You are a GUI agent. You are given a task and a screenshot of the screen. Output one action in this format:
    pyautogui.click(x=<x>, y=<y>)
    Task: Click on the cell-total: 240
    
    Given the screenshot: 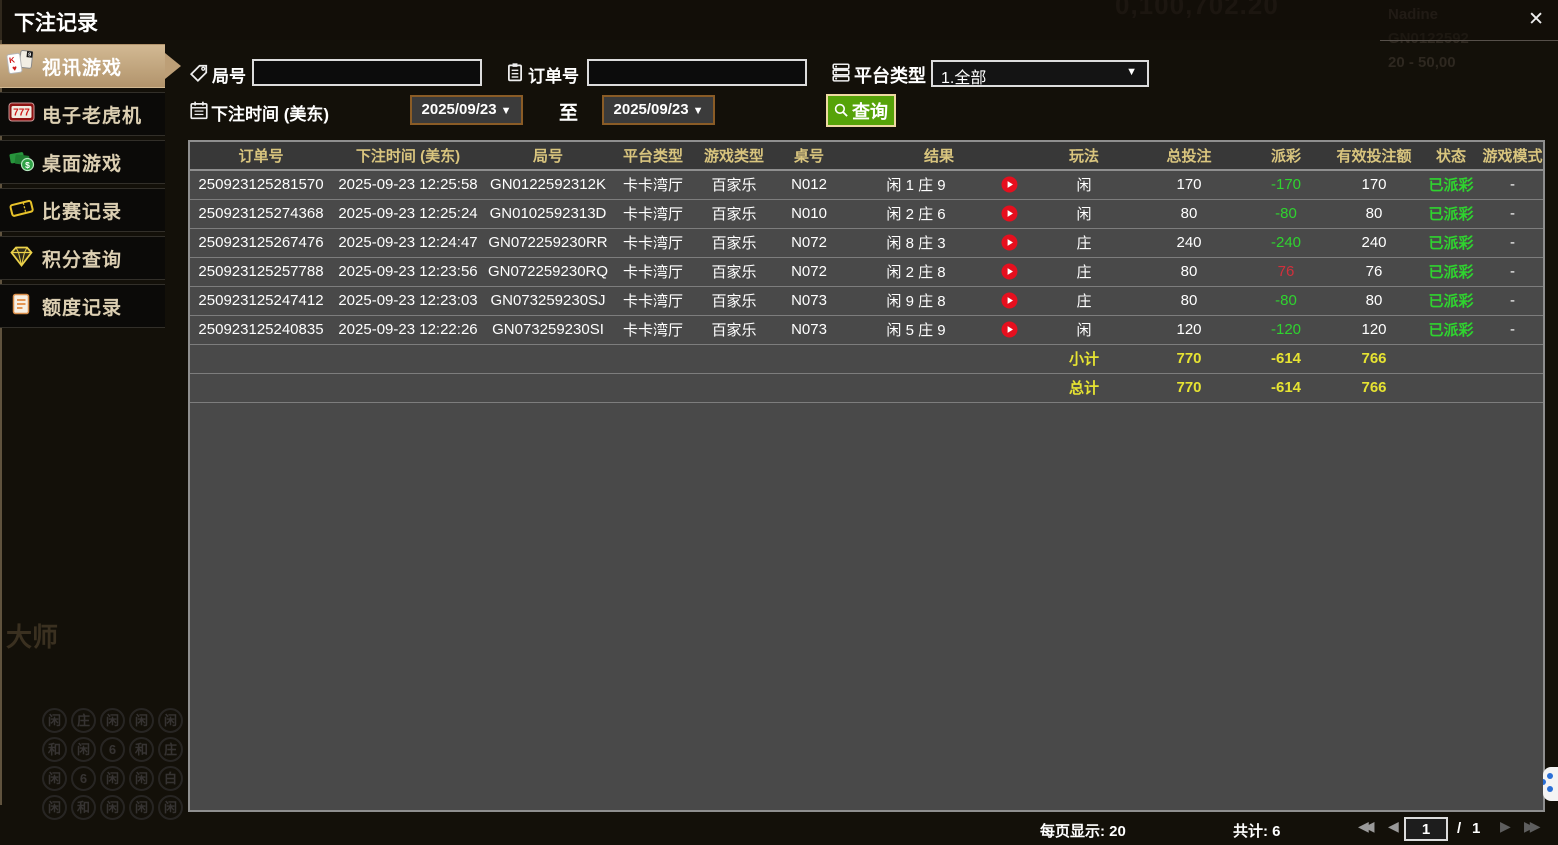 What is the action you would take?
    pyautogui.click(x=1189, y=243)
    